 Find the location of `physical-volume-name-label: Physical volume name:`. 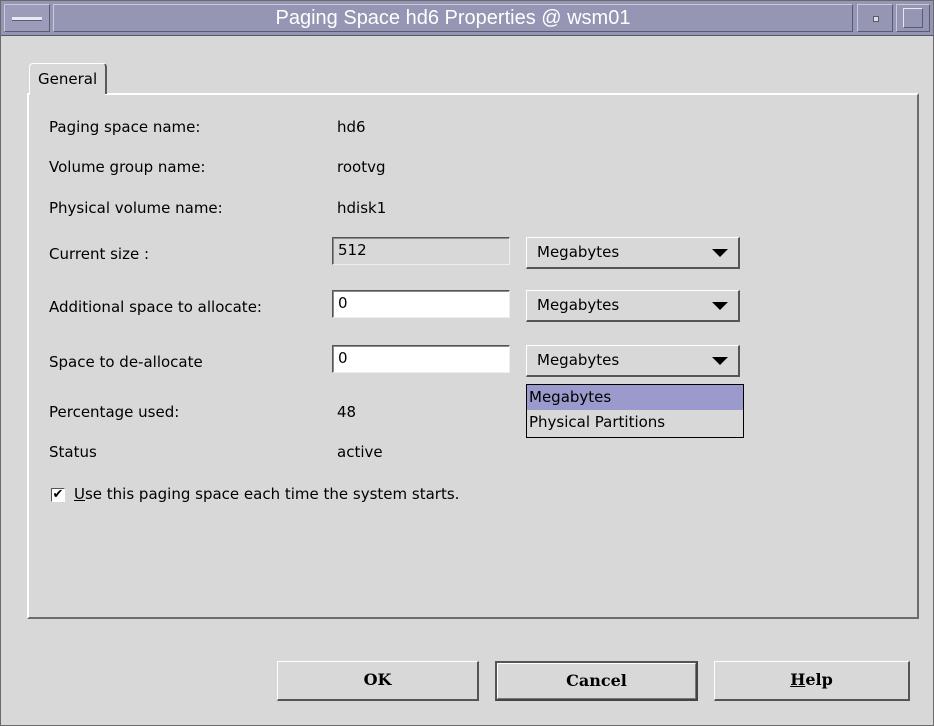

physical-volume-name-label: Physical volume name: is located at coordinates (136, 208).